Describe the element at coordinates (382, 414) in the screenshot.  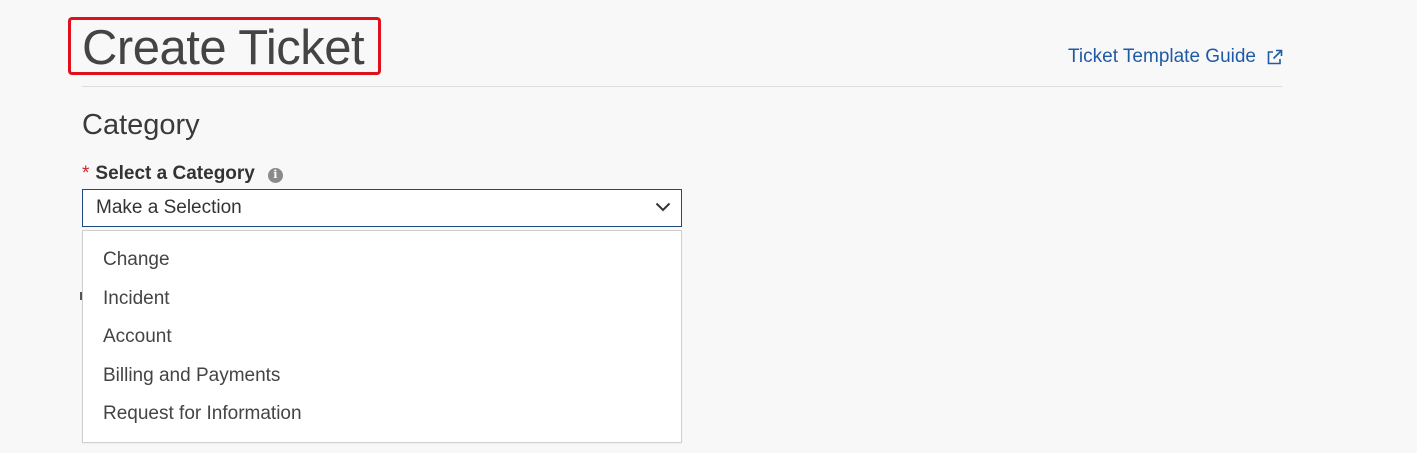
I see `dropdown-option-request-for-information: Request for Information` at that location.